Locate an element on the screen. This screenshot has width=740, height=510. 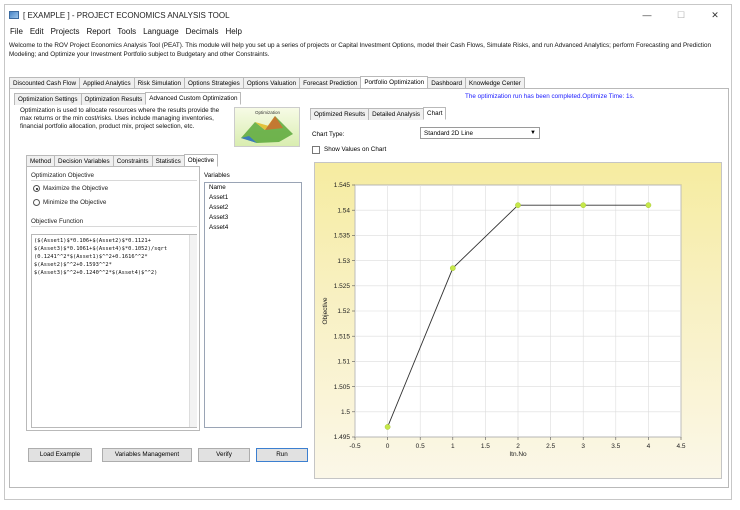
maximize-radio is located at coordinates (36, 188).